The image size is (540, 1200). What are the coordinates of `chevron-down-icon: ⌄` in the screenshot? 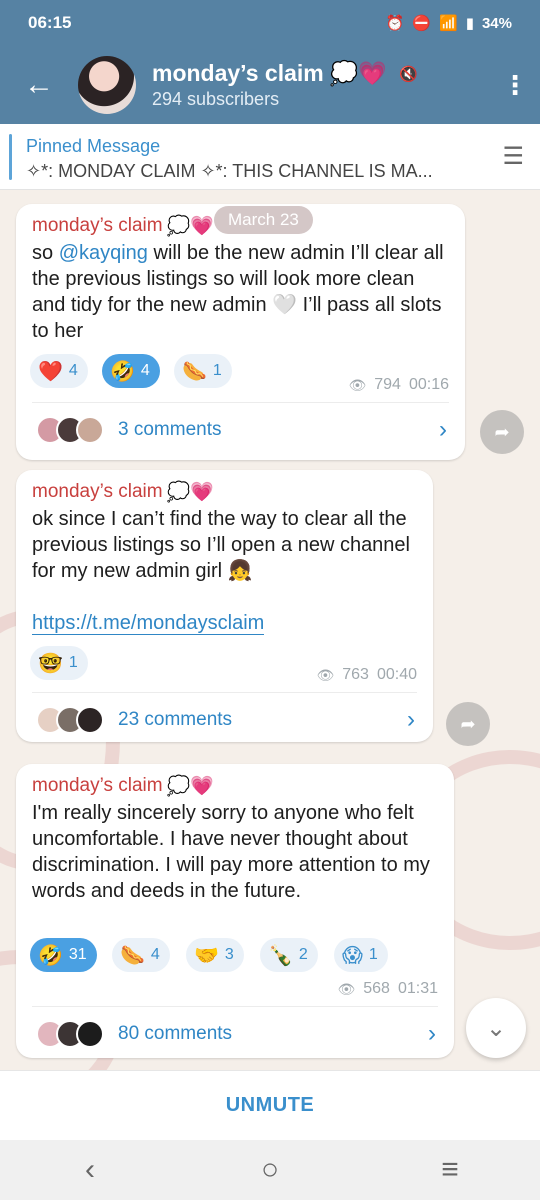 It's located at (496, 1028).